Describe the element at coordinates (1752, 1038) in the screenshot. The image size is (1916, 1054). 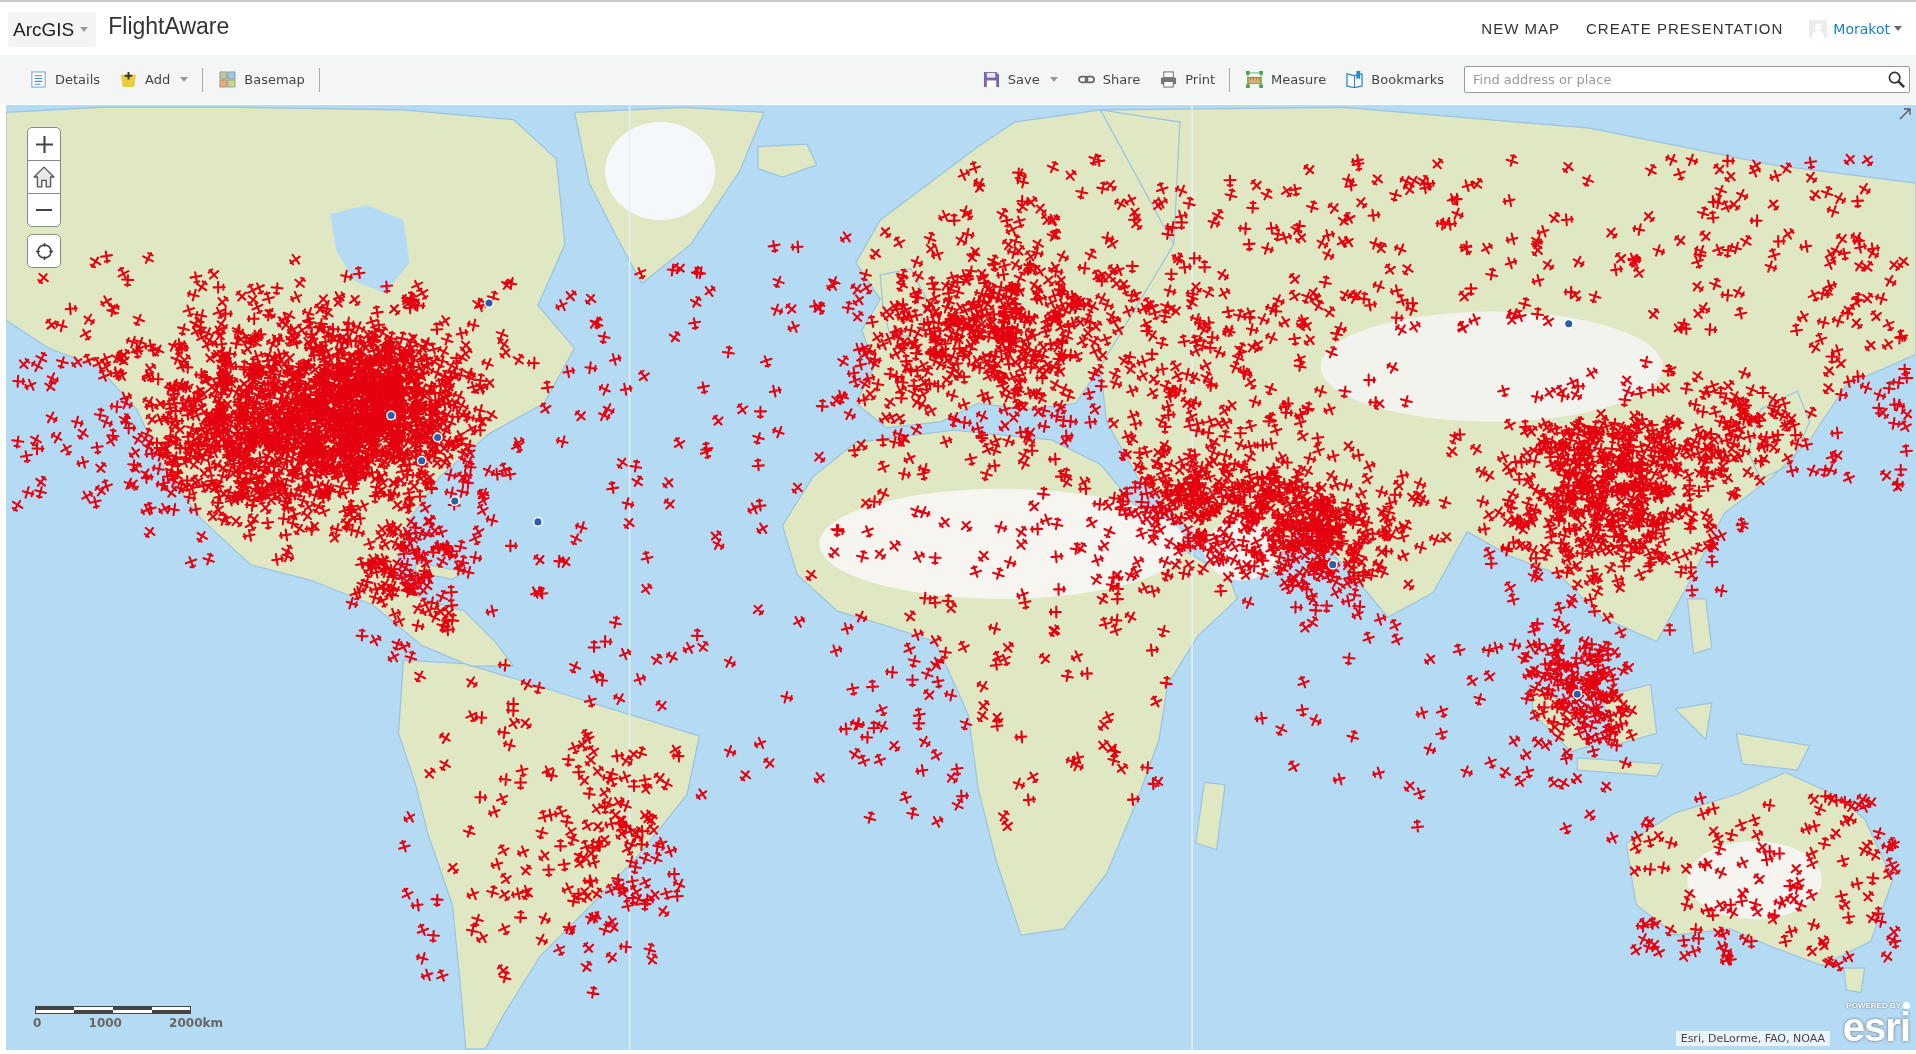
I see `map-attribution: Esri, DeLorme, FAO, NOAA` at that location.